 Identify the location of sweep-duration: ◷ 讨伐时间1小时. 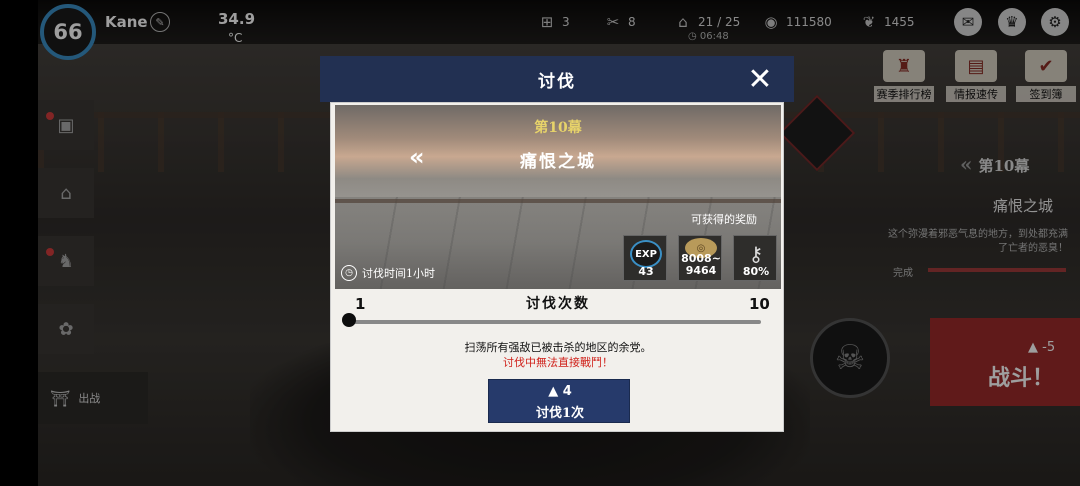
(388, 273).